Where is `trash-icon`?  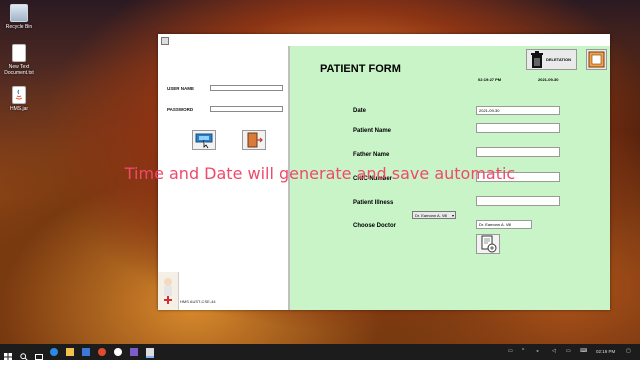 trash-icon is located at coordinates (537, 59).